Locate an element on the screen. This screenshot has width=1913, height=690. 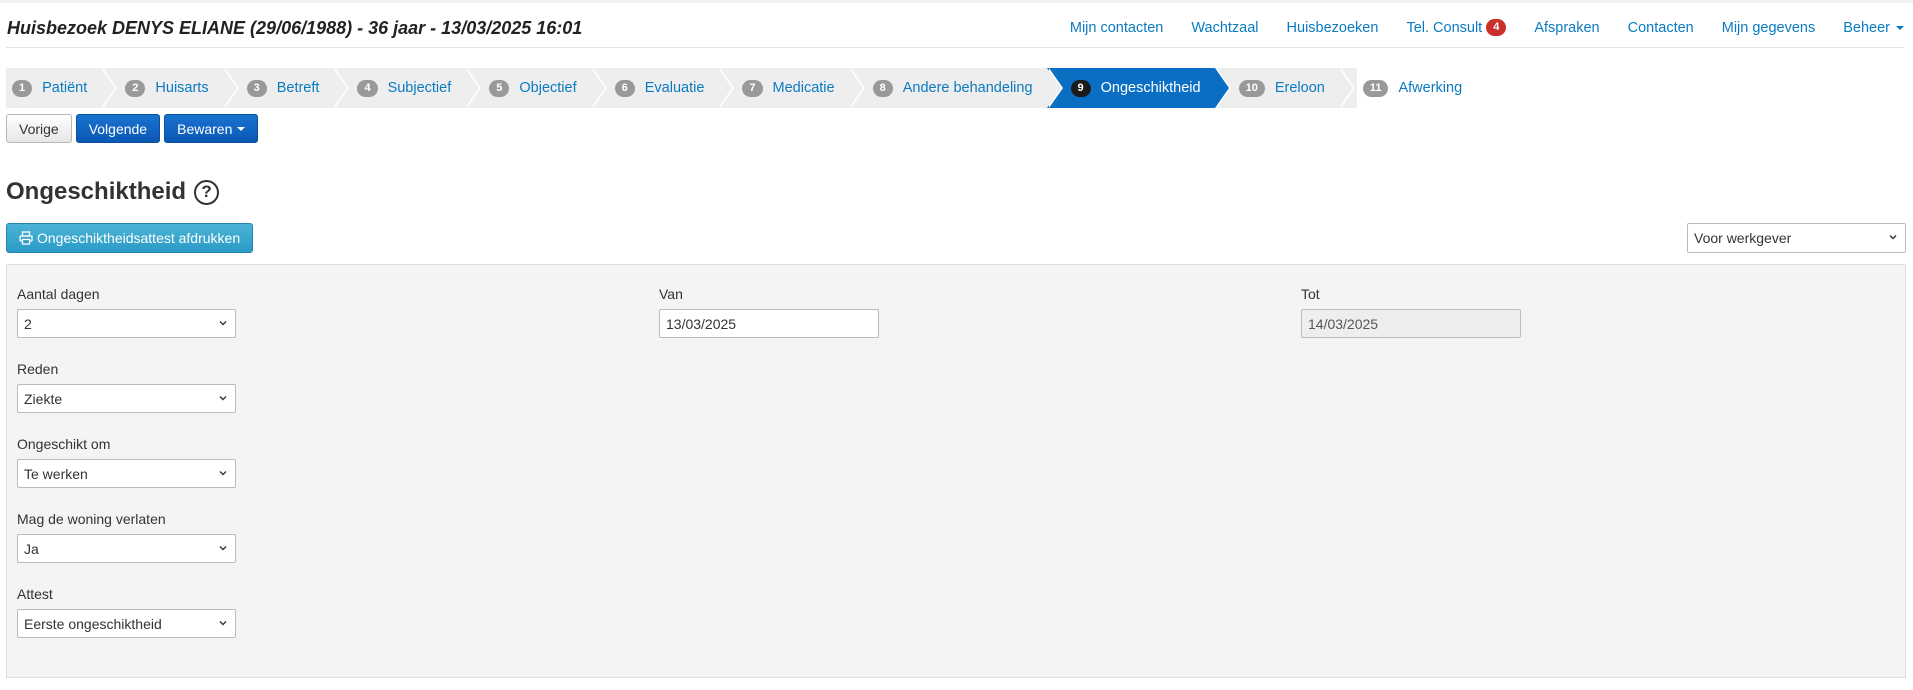
print-certificate-button: Ongeschiktheidsattest afdrukken is located at coordinates (130, 238).